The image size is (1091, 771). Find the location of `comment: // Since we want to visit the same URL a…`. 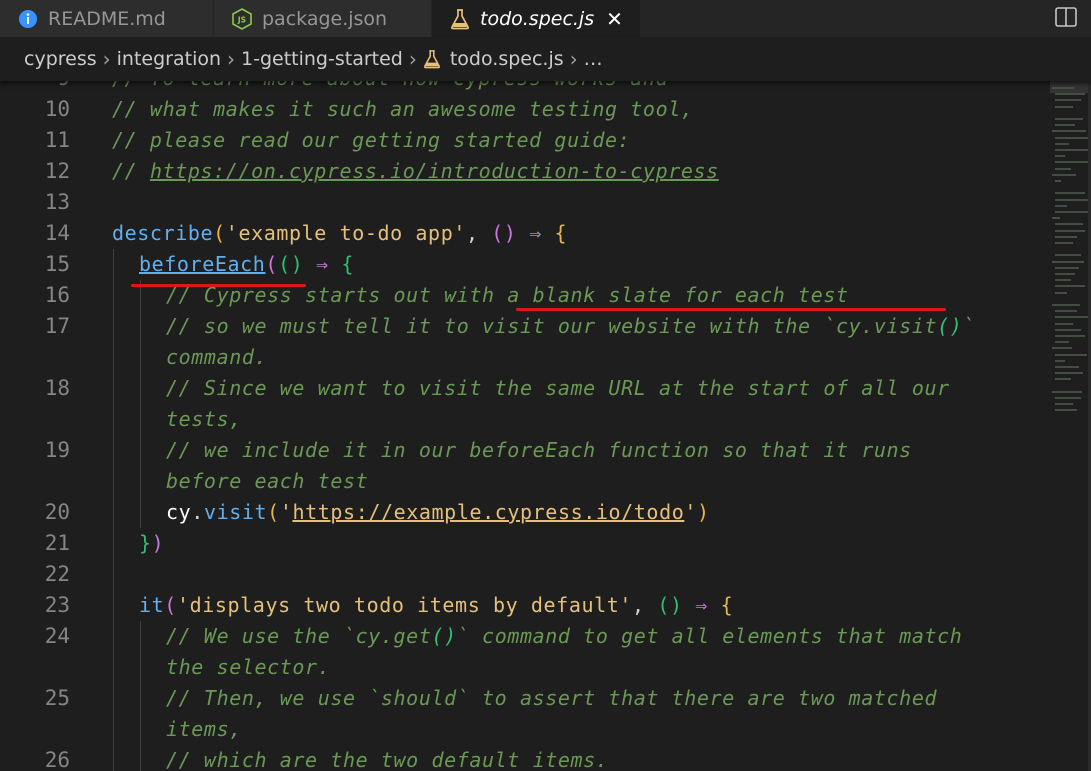

comment: // Since we want to visit the same URL a… is located at coordinates (558, 388).